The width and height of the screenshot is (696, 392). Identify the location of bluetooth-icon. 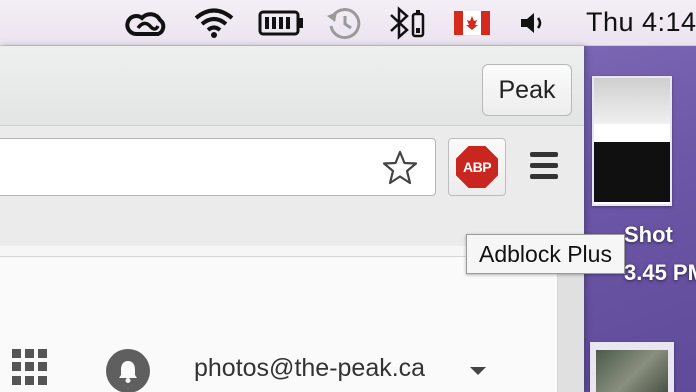
(407, 23).